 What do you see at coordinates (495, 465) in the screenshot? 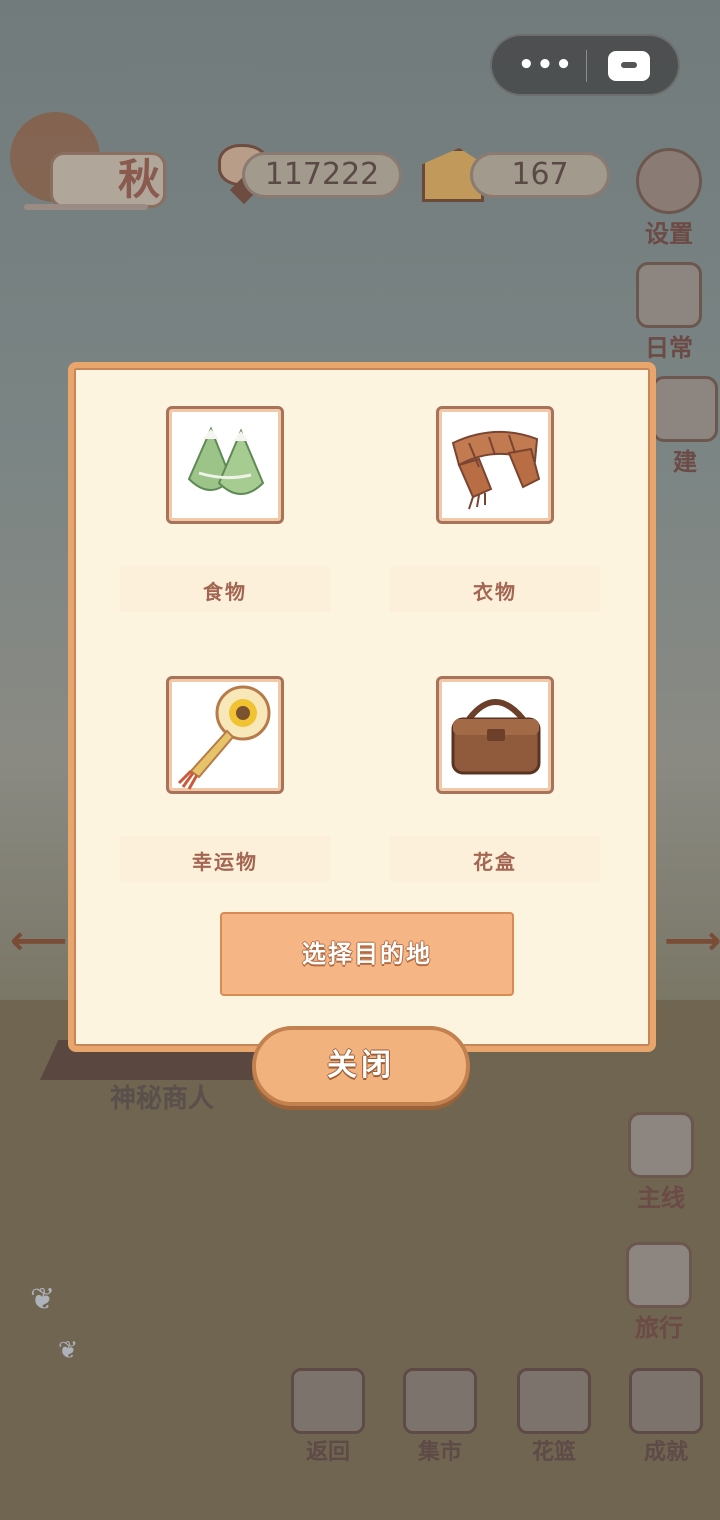
I see `scarf-clothing-icon` at bounding box center [495, 465].